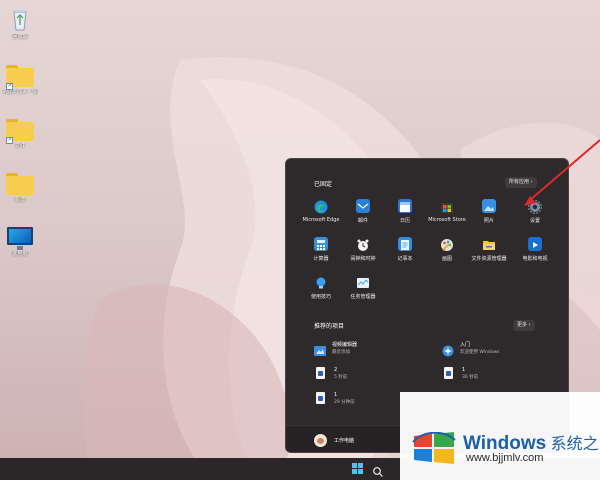 This screenshot has width=600, height=480. I want to click on desktop-icon-label: 新建, so click(19, 200).